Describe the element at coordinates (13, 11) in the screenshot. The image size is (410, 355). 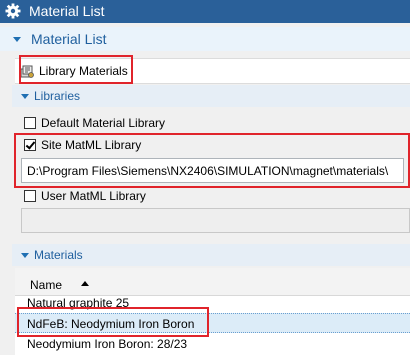
I see `gear-icon` at that location.